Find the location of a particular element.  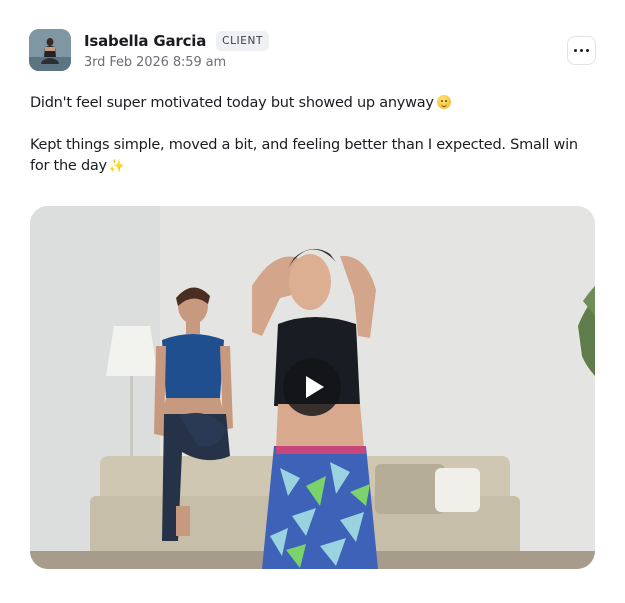

sparkles-emoji-icon: ✨ is located at coordinates (116, 166).